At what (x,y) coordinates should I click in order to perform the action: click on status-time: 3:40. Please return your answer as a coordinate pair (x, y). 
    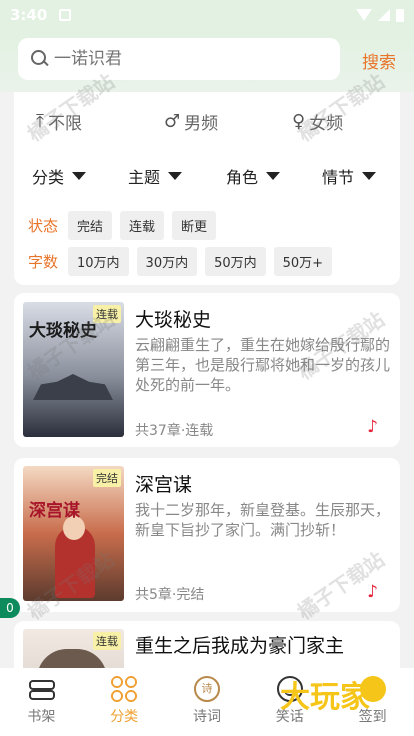
    Looking at the image, I should click on (29, 15).